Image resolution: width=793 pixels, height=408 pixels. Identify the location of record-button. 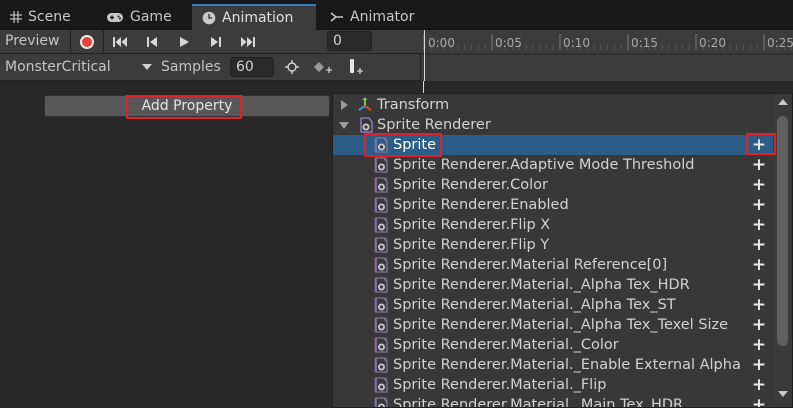
(87, 42).